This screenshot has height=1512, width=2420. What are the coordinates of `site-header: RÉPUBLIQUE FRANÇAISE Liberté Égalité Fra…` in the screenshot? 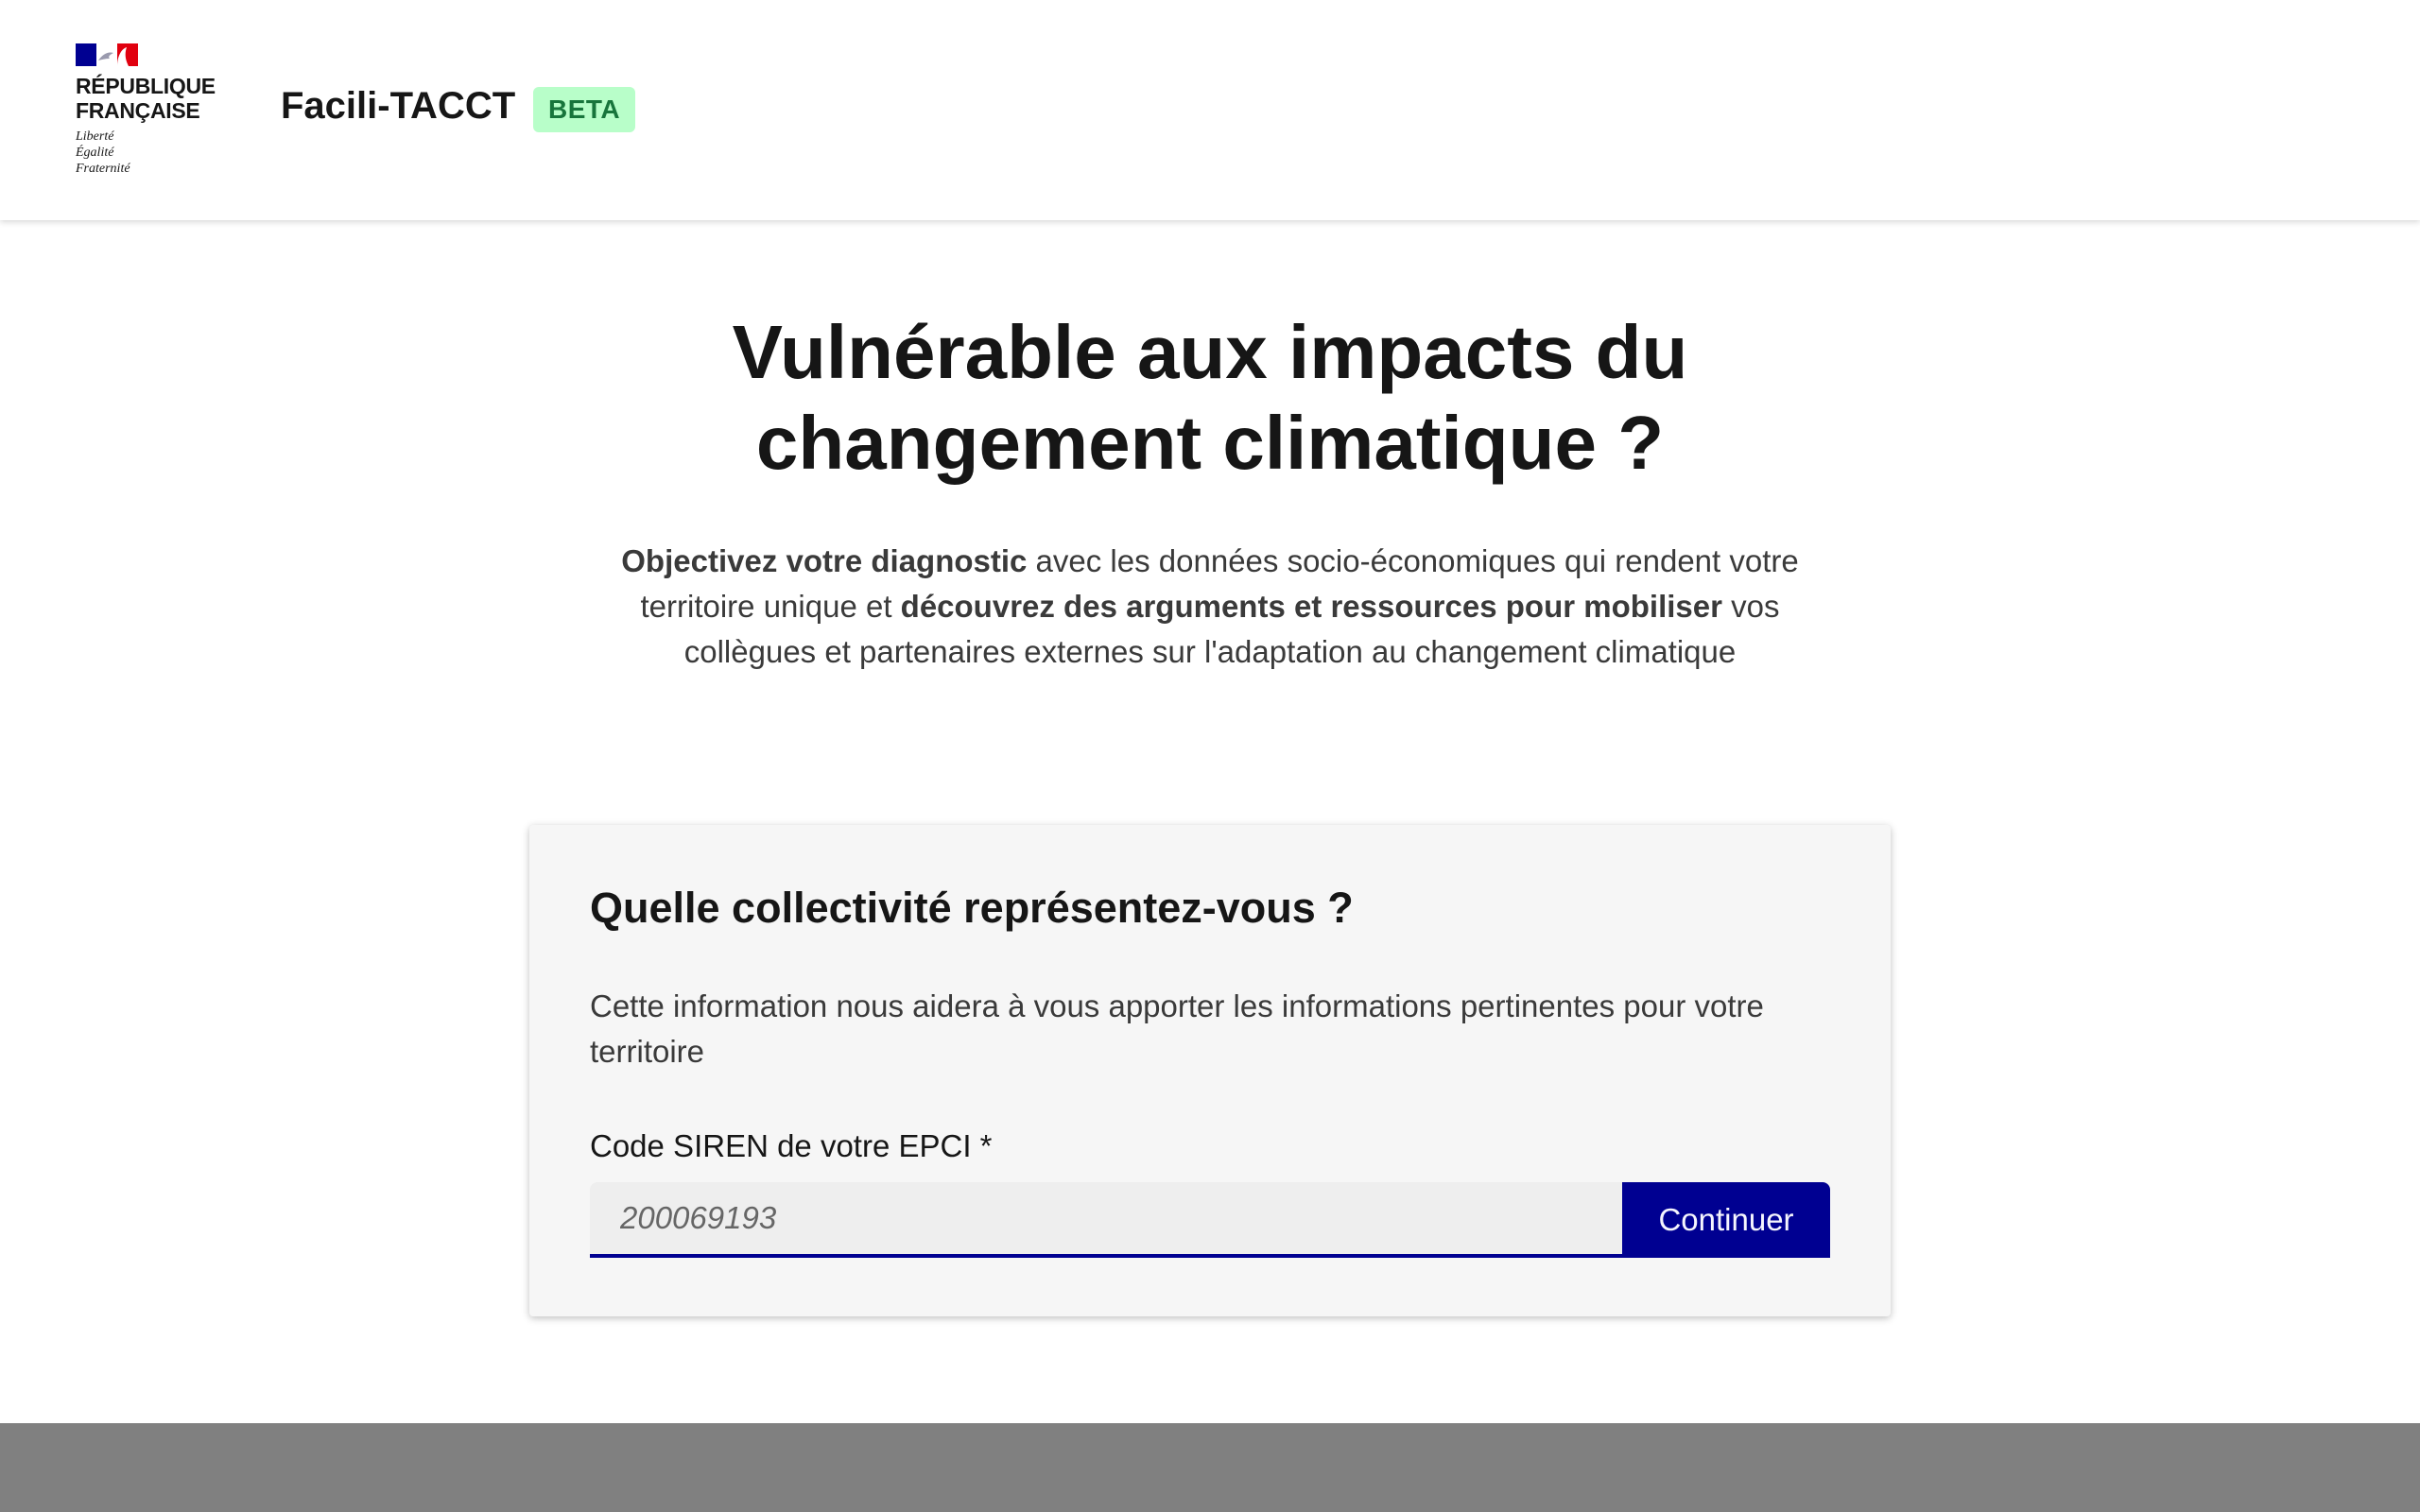 It's located at (1210, 110).